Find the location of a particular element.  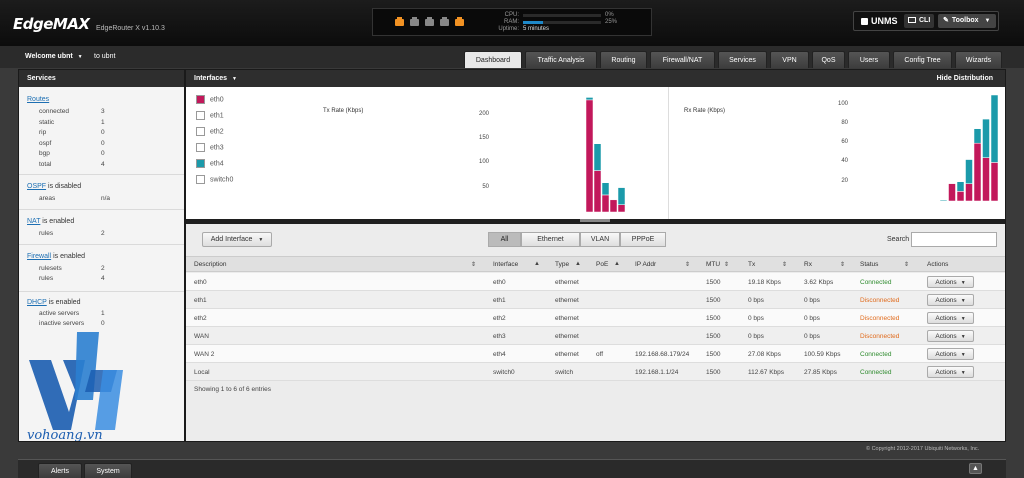

cell-rx: 27.85 Kbps is located at coordinates (820, 372).